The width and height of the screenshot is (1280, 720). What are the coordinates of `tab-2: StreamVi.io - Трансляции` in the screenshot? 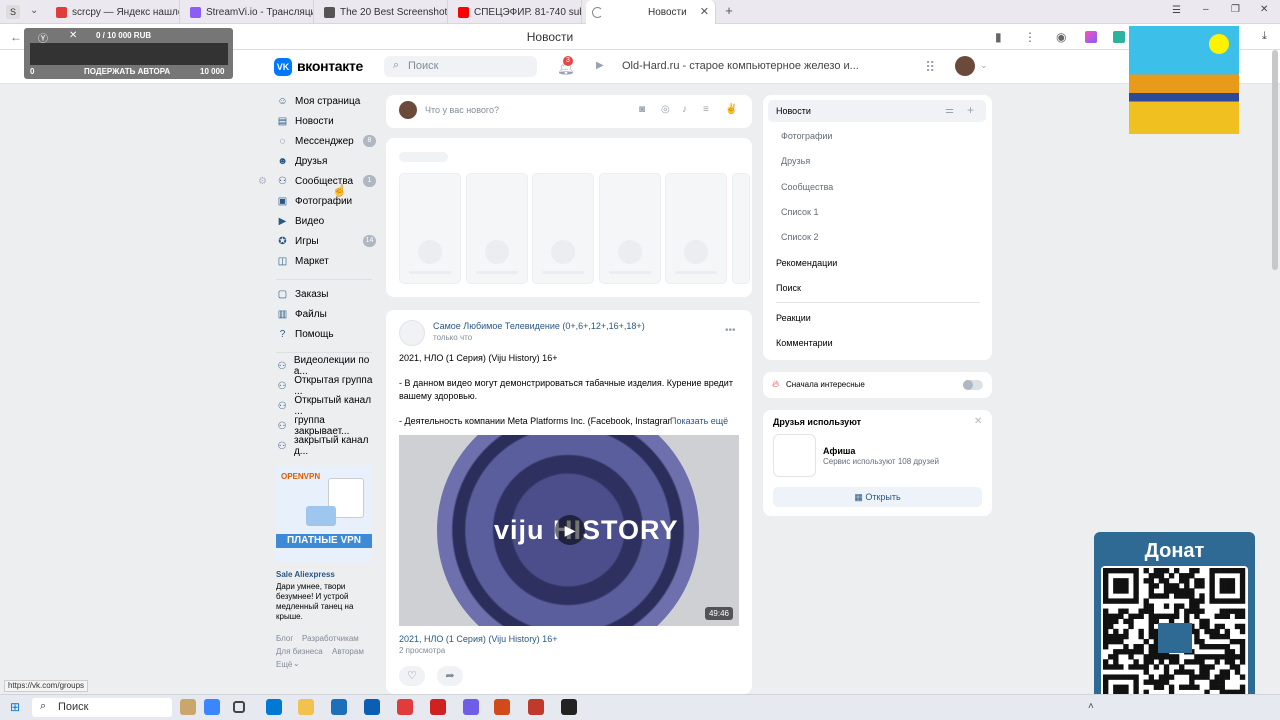 It's located at (249, 12).